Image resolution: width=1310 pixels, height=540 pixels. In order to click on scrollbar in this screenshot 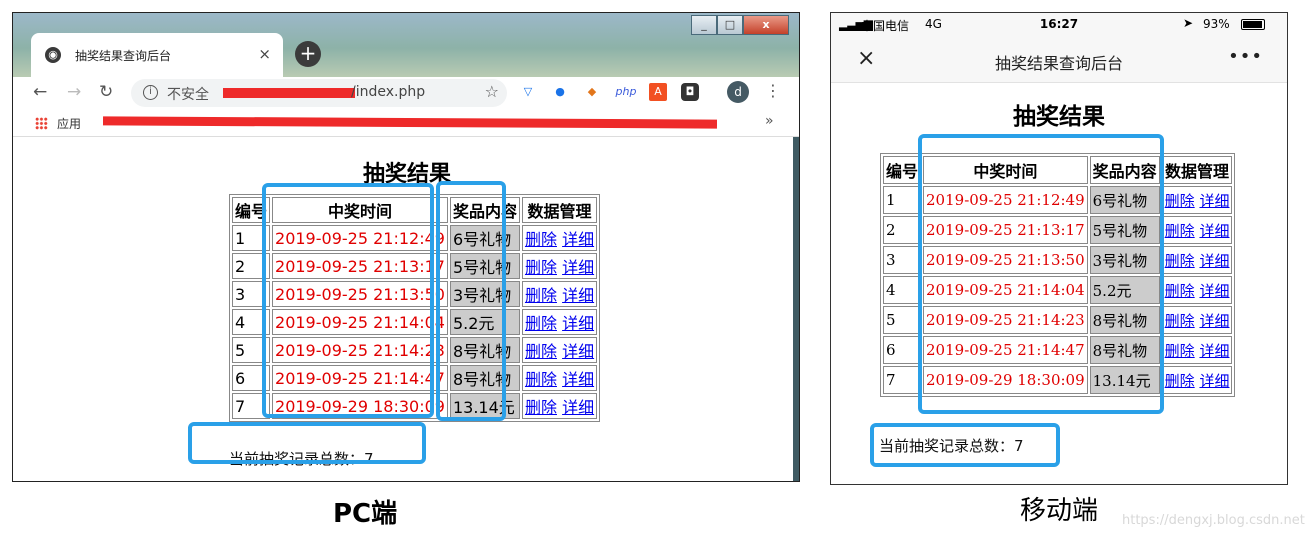, I will do `click(796, 309)`.